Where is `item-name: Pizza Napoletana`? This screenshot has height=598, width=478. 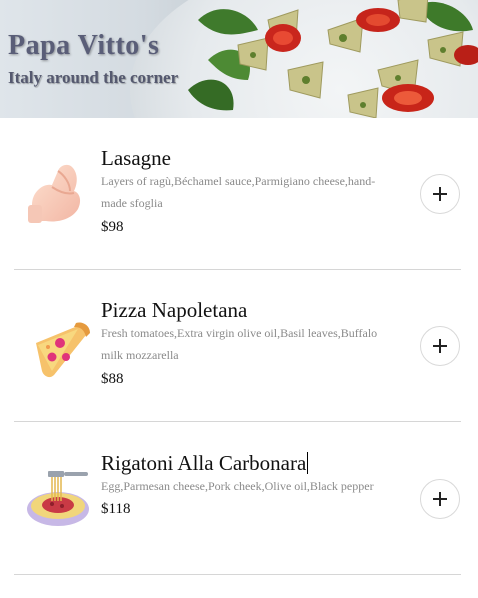 item-name: Pizza Napoletana is located at coordinates (174, 310).